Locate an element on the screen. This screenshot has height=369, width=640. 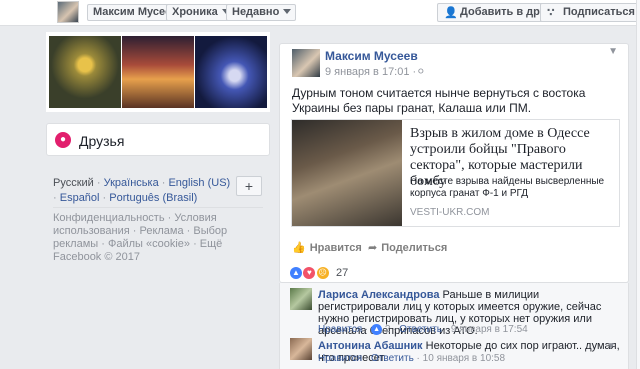
photo-grid is located at coordinates (158, 72).